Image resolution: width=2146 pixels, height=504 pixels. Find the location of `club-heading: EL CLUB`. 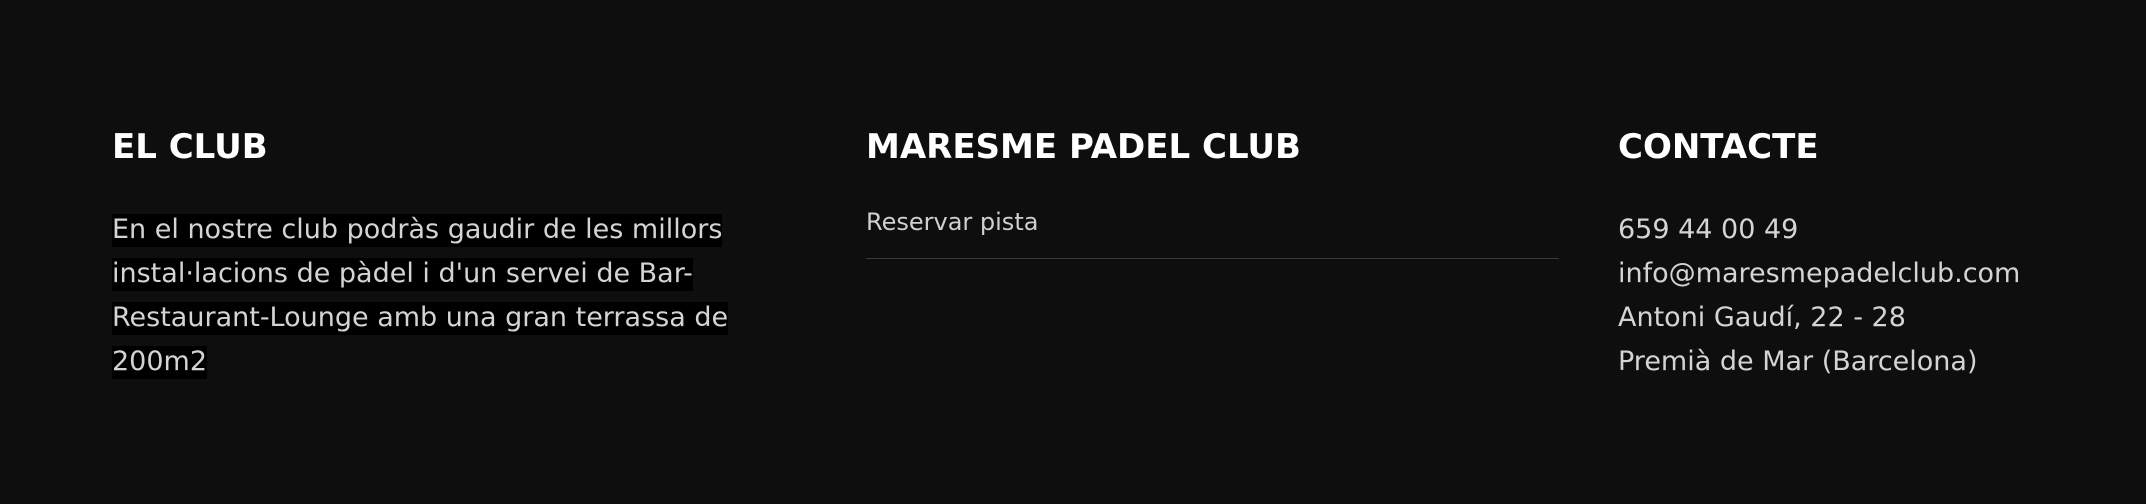

club-heading: EL CLUB is located at coordinates (190, 147).